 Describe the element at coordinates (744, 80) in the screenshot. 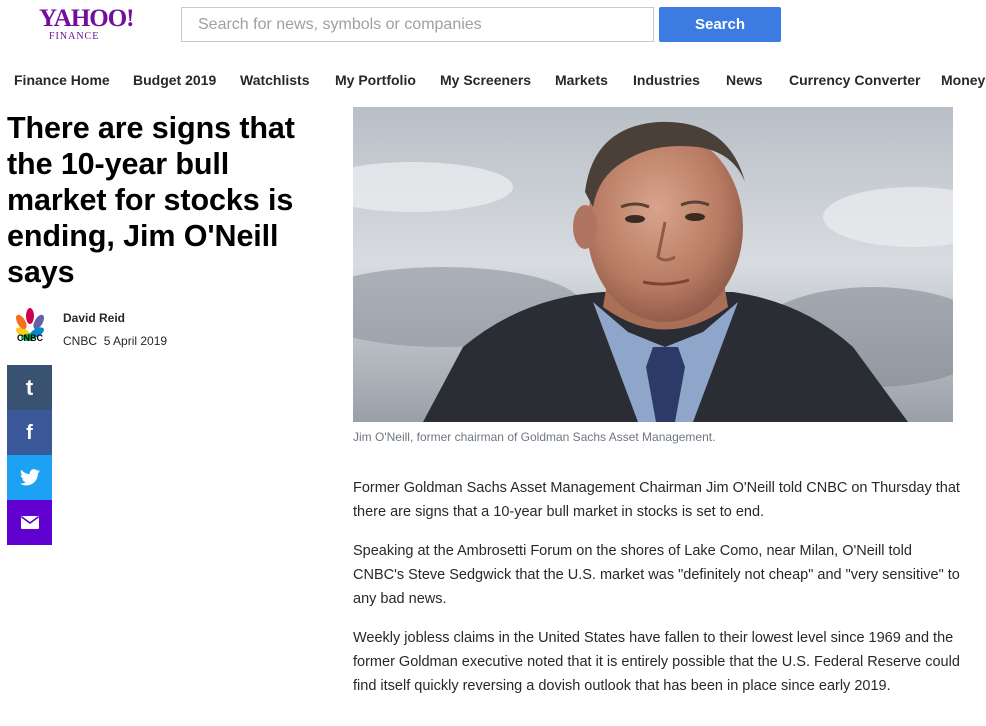

I see `nav-item-news: News` at that location.